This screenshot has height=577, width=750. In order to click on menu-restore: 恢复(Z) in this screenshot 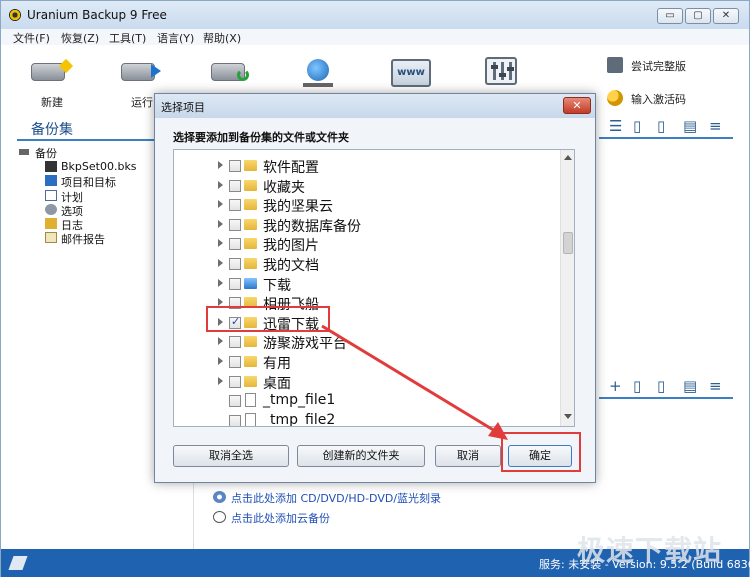, I will do `click(80, 38)`.